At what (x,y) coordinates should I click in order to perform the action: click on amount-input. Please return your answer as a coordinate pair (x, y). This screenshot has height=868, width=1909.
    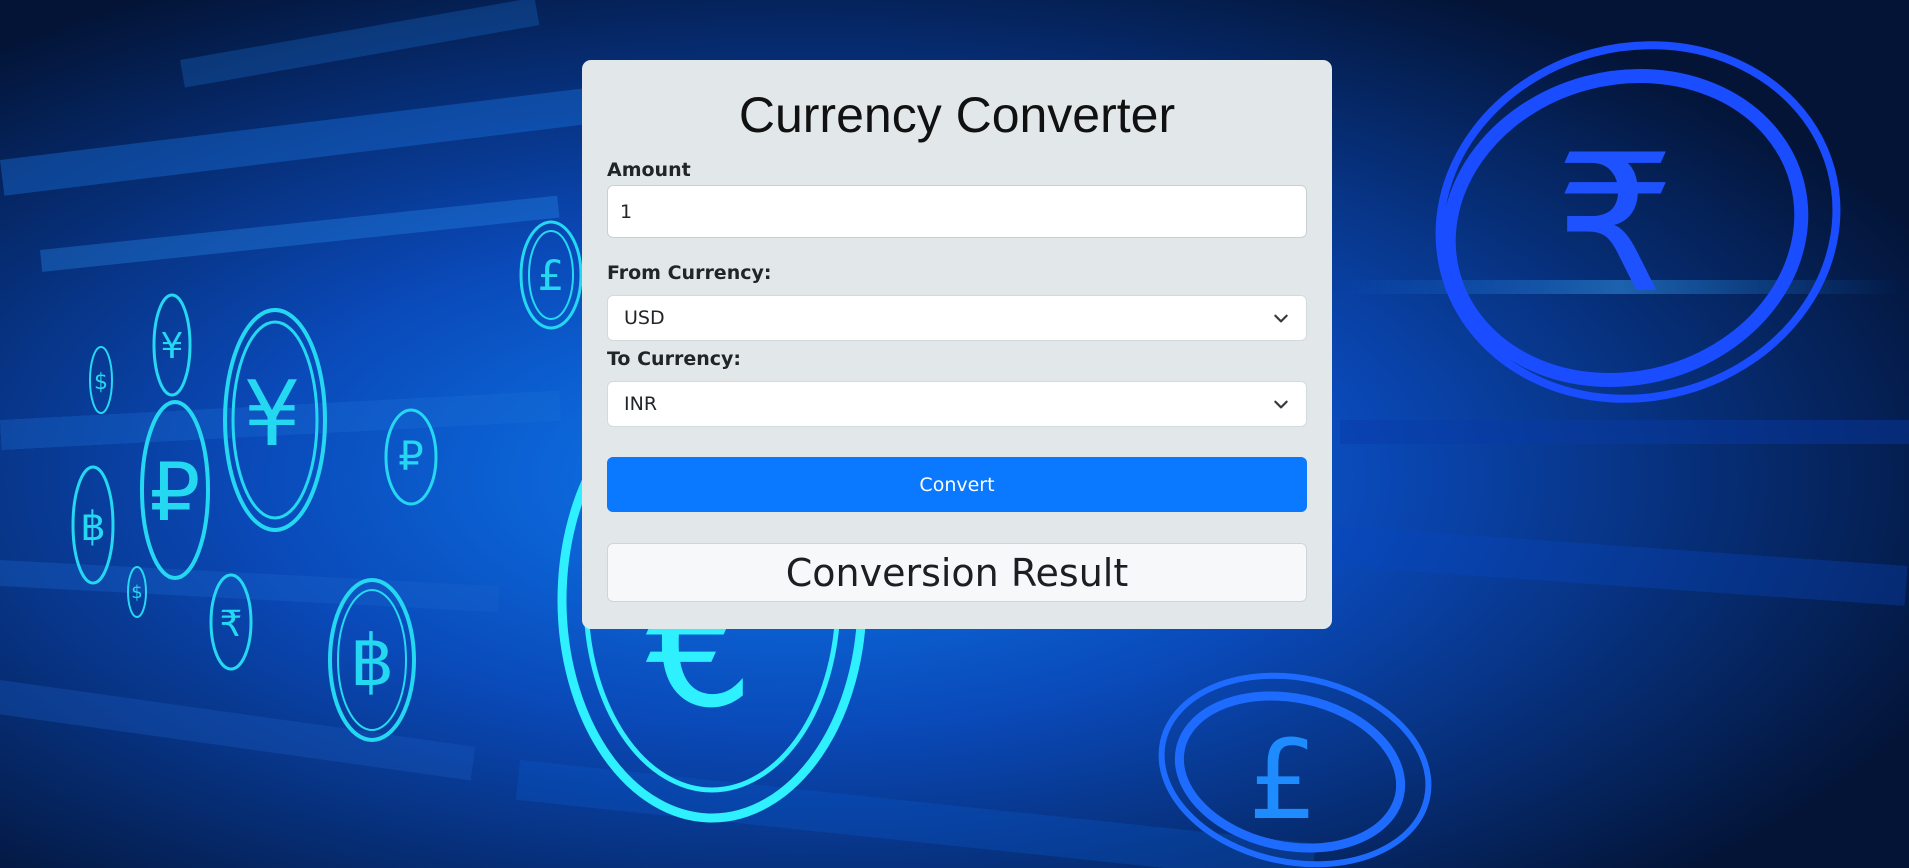
    Looking at the image, I should click on (957, 211).